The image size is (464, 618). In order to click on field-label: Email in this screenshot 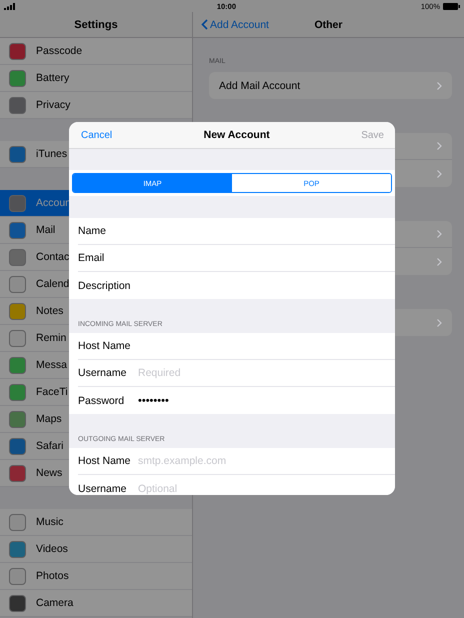, I will do `click(92, 258)`.